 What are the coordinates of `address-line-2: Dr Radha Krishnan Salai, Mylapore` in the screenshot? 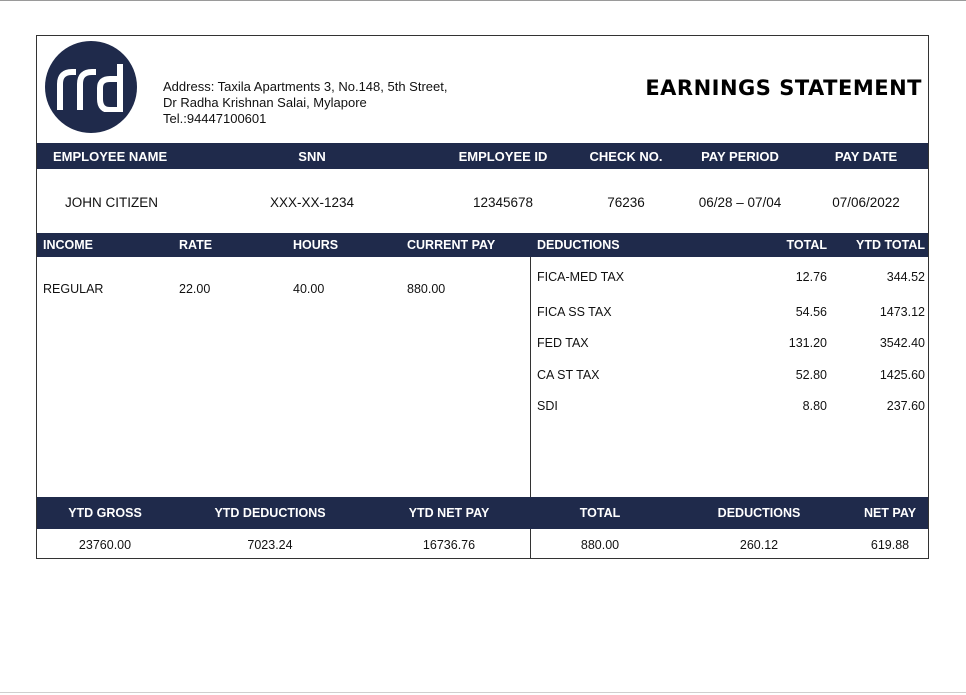 It's located at (265, 102).